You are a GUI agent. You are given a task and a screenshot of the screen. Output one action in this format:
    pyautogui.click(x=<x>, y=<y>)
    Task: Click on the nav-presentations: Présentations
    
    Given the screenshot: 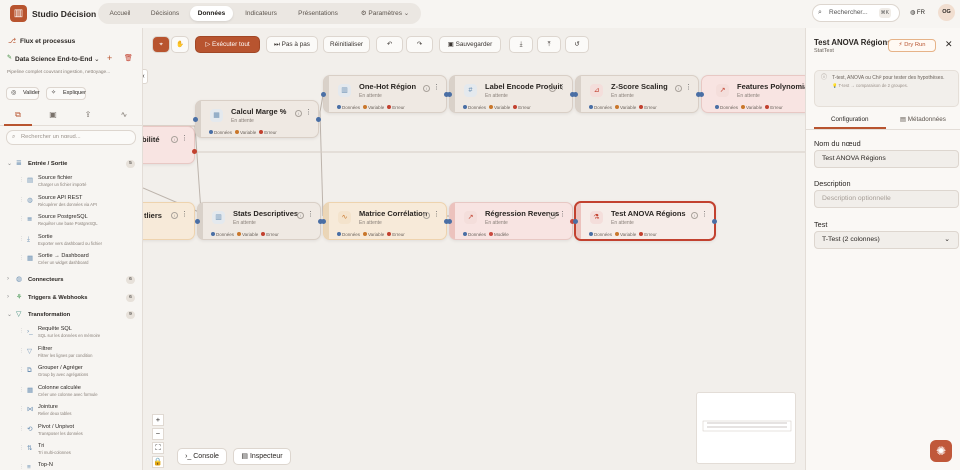 What is the action you would take?
    pyautogui.click(x=318, y=13)
    